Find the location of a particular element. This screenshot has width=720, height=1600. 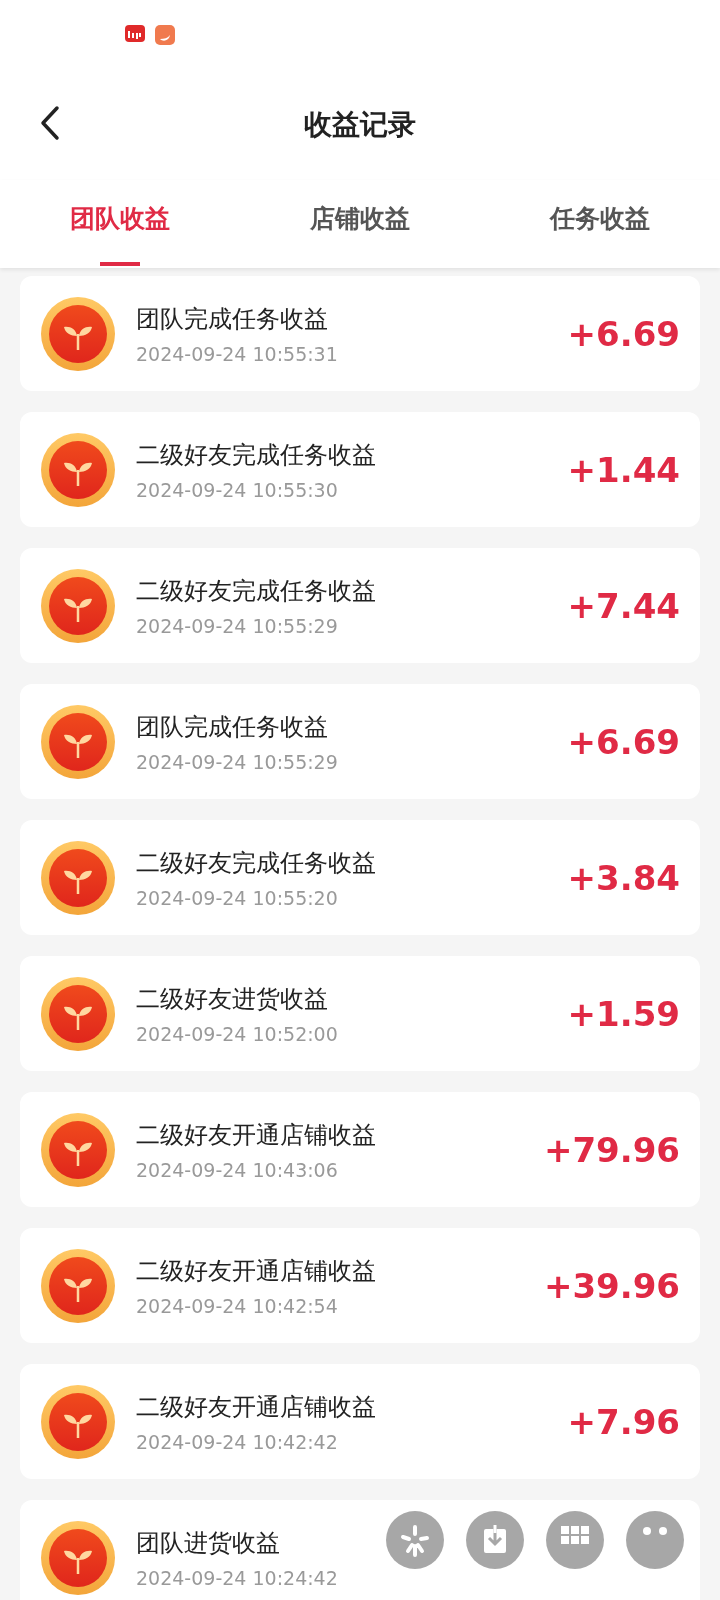

tab: 任务收益 is located at coordinates (600, 224).